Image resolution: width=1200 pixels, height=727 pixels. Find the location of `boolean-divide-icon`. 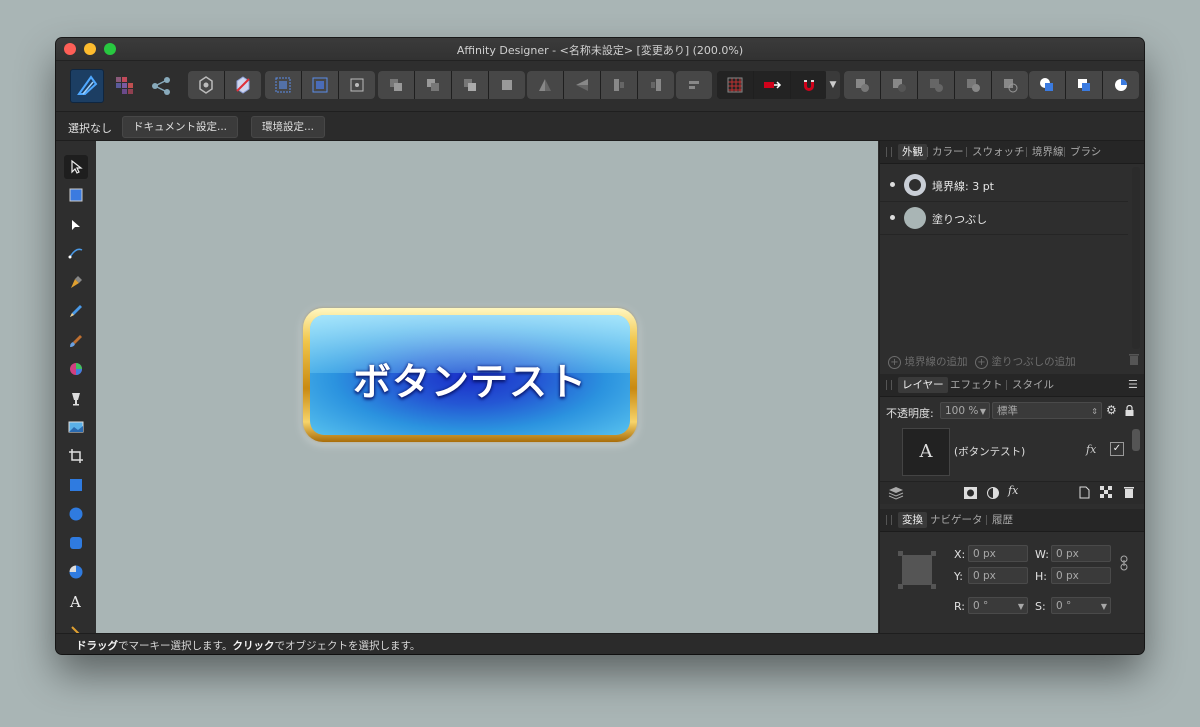

boolean-divide-icon is located at coordinates (1010, 85).